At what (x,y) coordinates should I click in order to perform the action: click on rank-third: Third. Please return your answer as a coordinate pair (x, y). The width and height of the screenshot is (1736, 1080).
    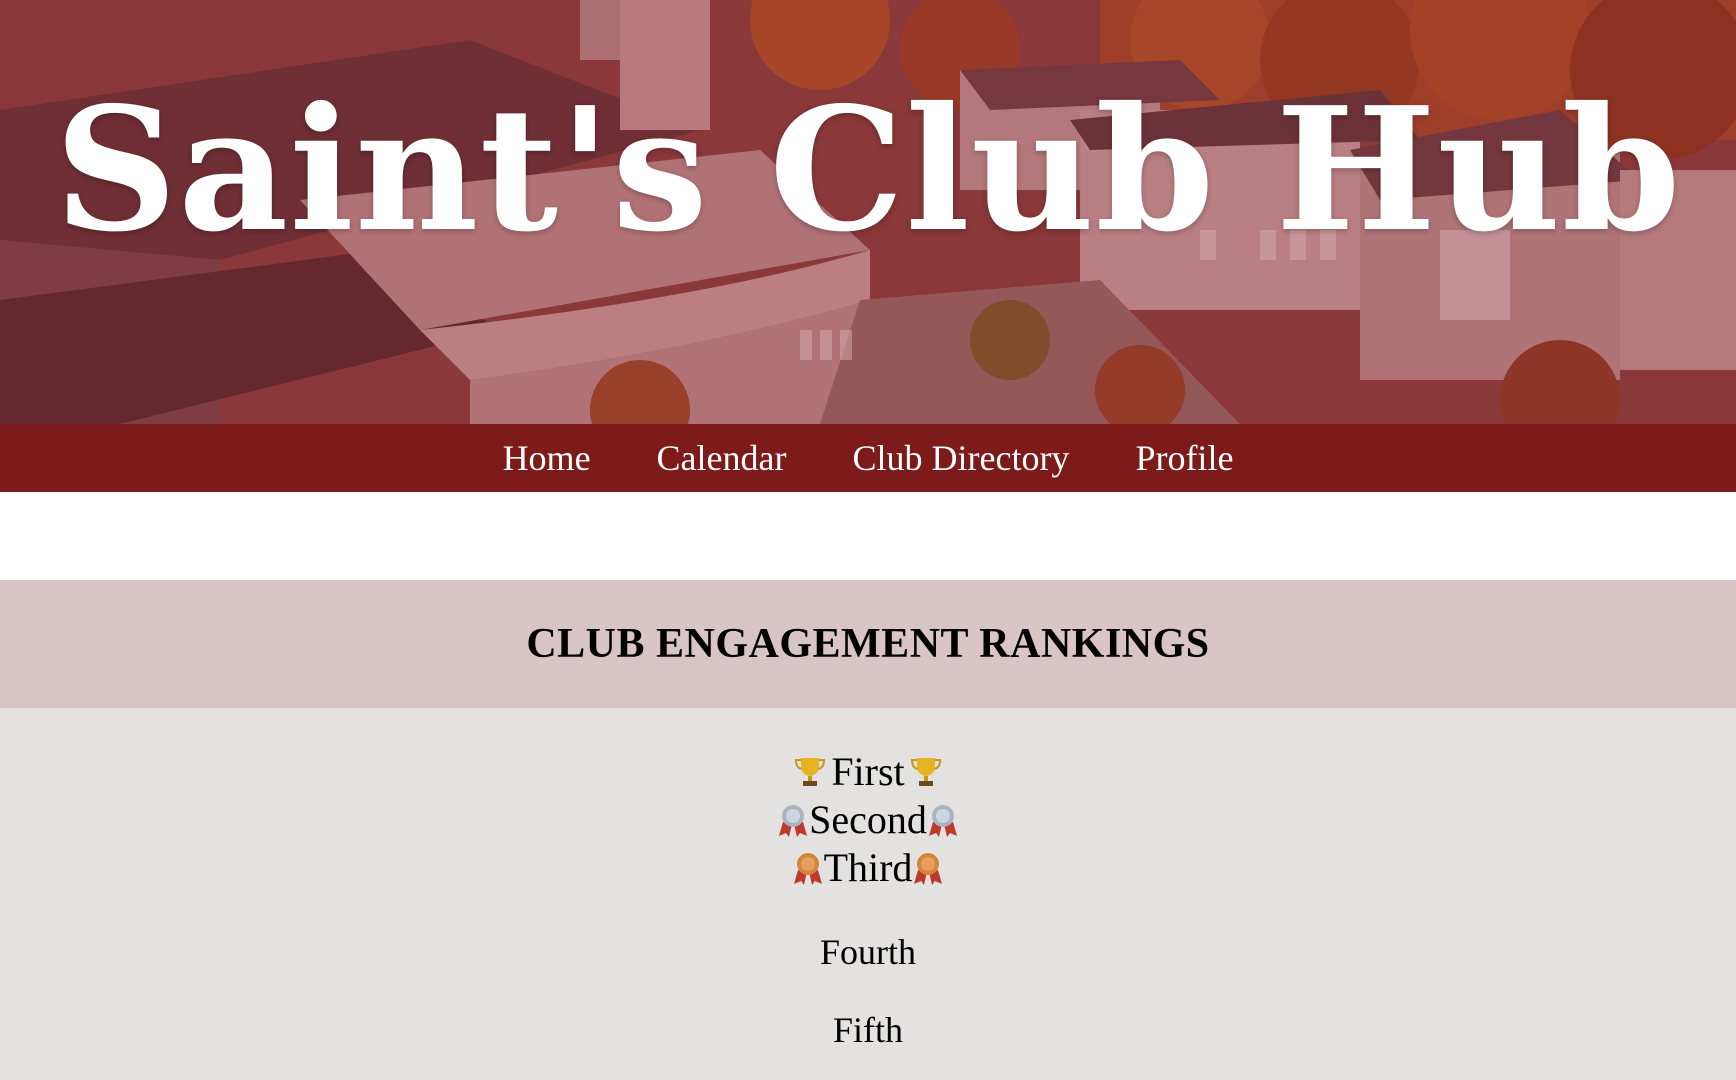
    Looking at the image, I should click on (868, 868).